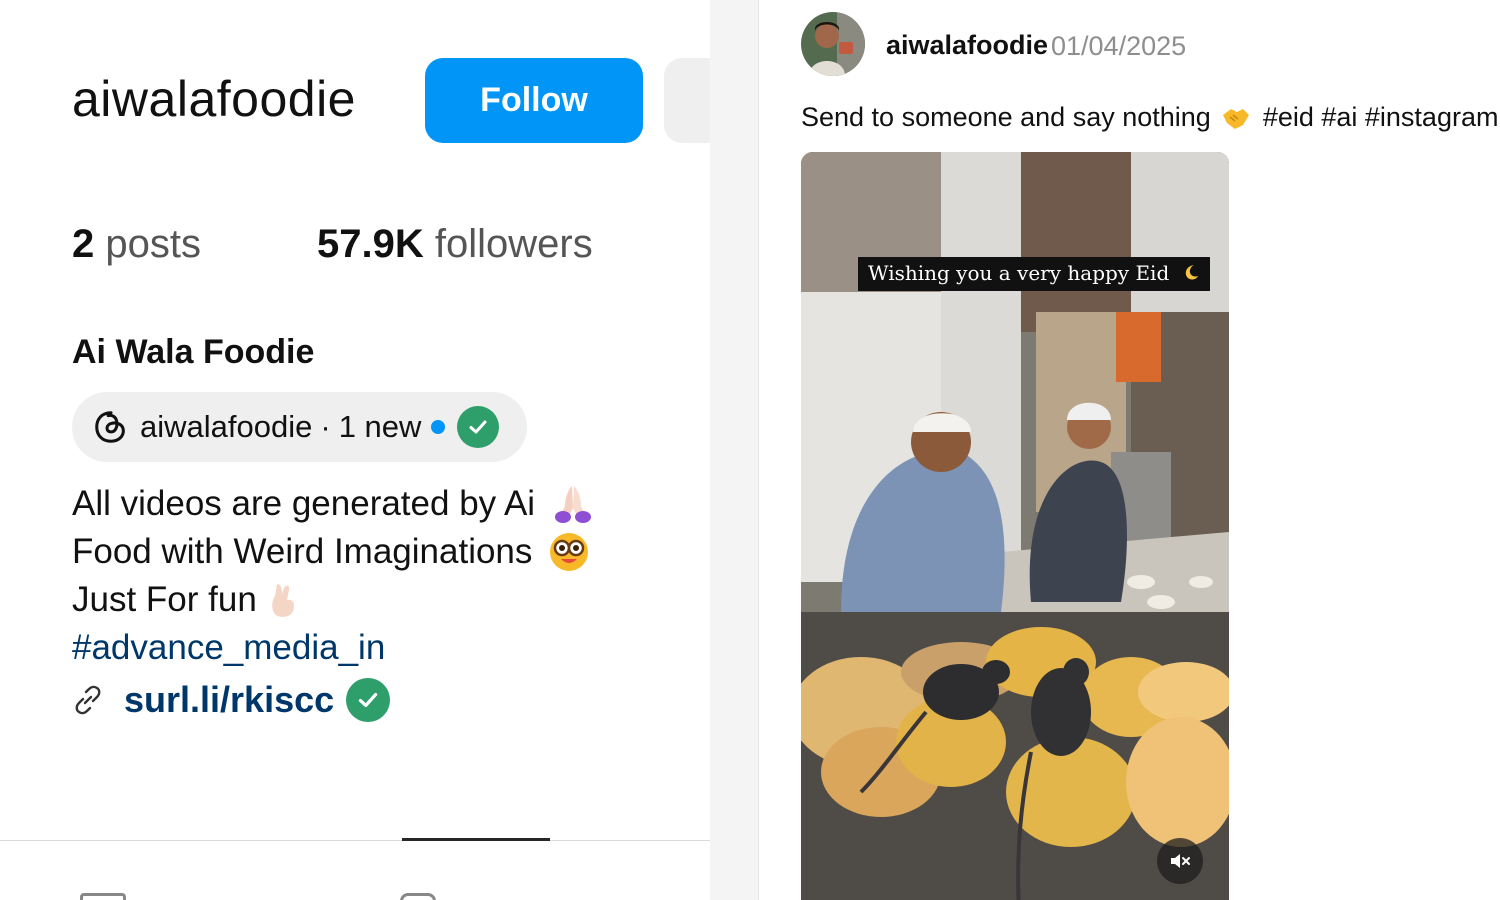 Image resolution: width=1500 pixels, height=900 pixels. Describe the element at coordinates (1381, 117) in the screenshot. I see `caption-hashtags: #eid #ai #instagramr` at that location.